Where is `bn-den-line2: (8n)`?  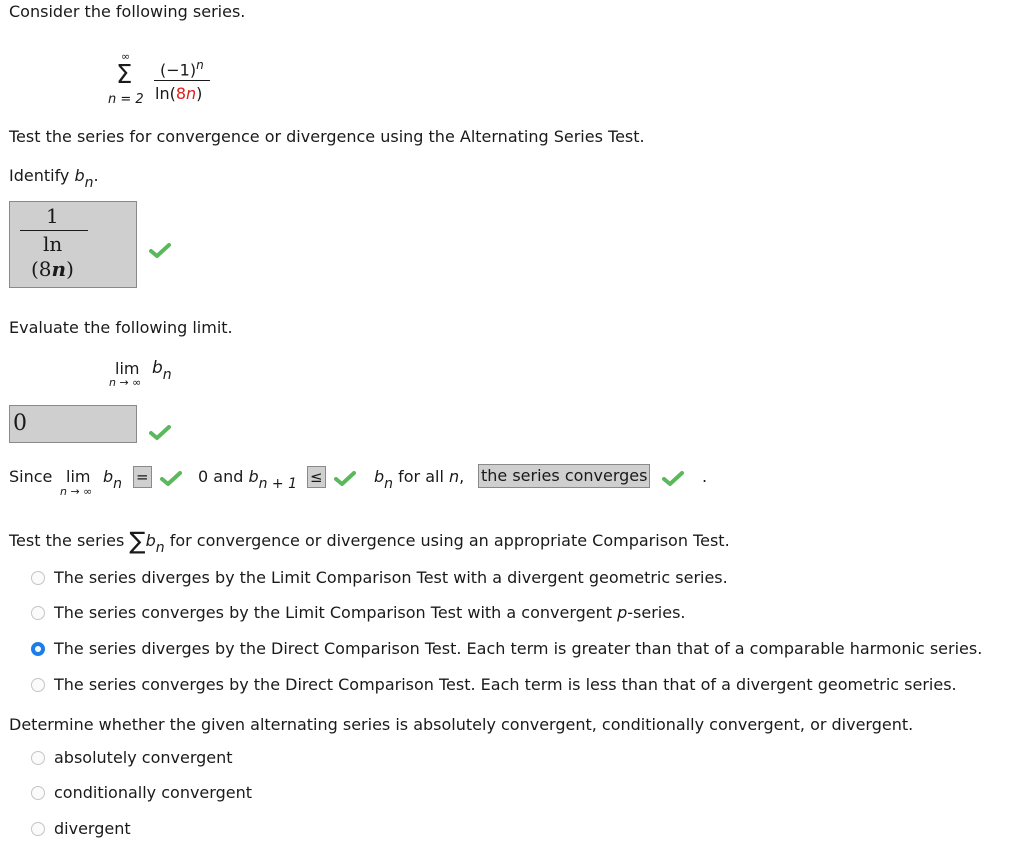
bn-den-line2: (8n) is located at coordinates (52, 269).